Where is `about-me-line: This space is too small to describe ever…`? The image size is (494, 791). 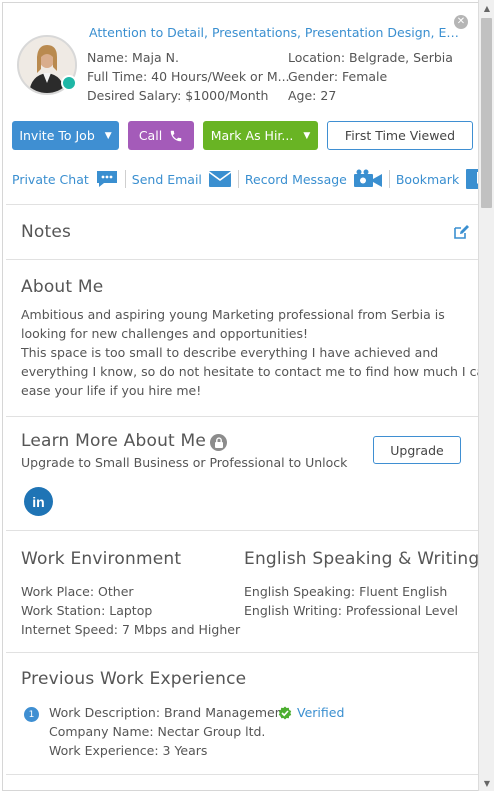
about-me-line: This space is too small to describe ever… is located at coordinates (230, 352).